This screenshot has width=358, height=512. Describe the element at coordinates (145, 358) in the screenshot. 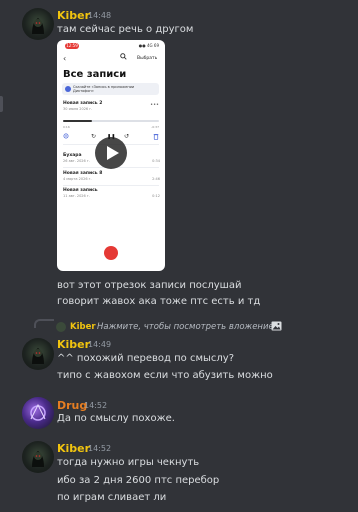

I see `message-text: ^^ похожий перевод по смыслу?` at that location.